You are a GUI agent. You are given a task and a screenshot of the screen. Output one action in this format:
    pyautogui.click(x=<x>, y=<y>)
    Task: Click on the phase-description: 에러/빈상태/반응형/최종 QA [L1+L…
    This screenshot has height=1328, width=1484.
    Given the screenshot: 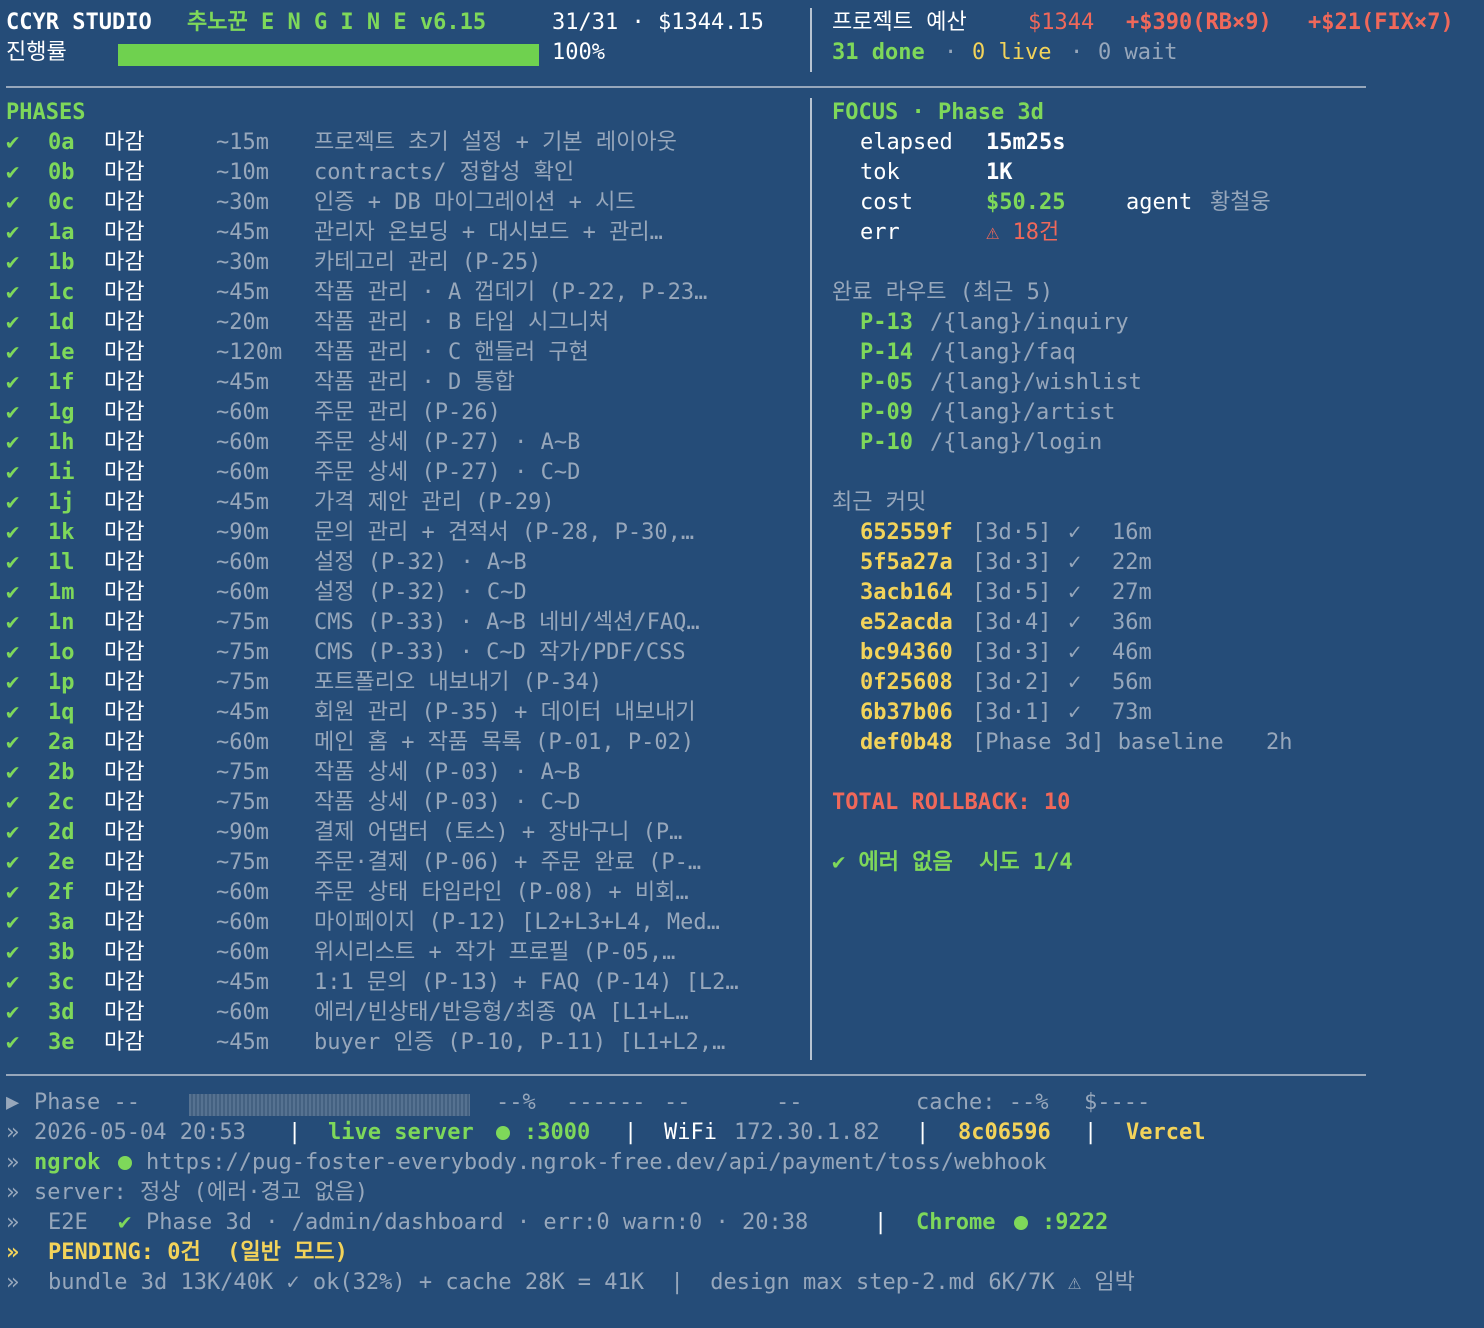 What is the action you would take?
    pyautogui.click(x=501, y=1012)
    